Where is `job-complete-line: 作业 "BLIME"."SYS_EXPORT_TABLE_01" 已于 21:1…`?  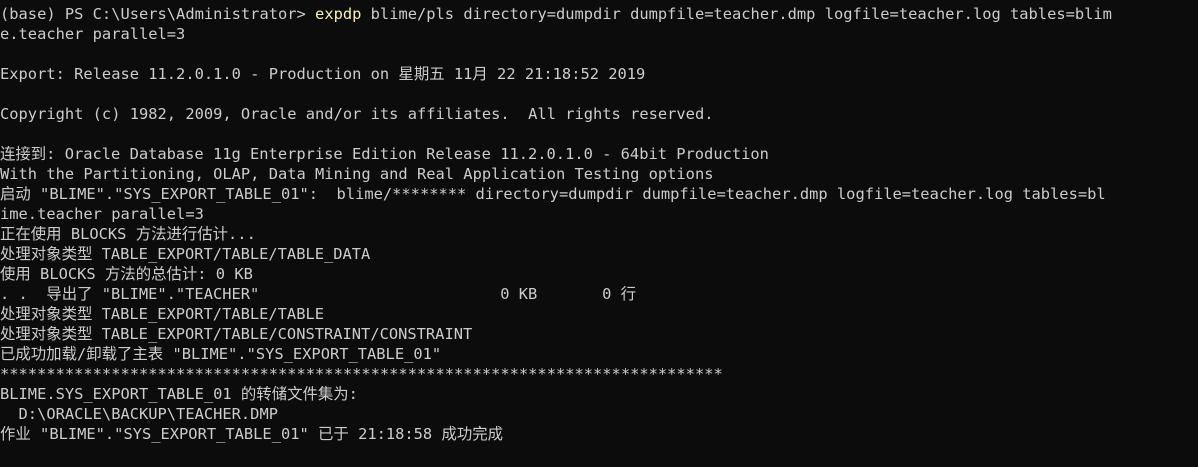 job-complete-line: 作业 "BLIME"."SYS_EXPORT_TABLE_01" 已于 21:1… is located at coordinates (252, 434).